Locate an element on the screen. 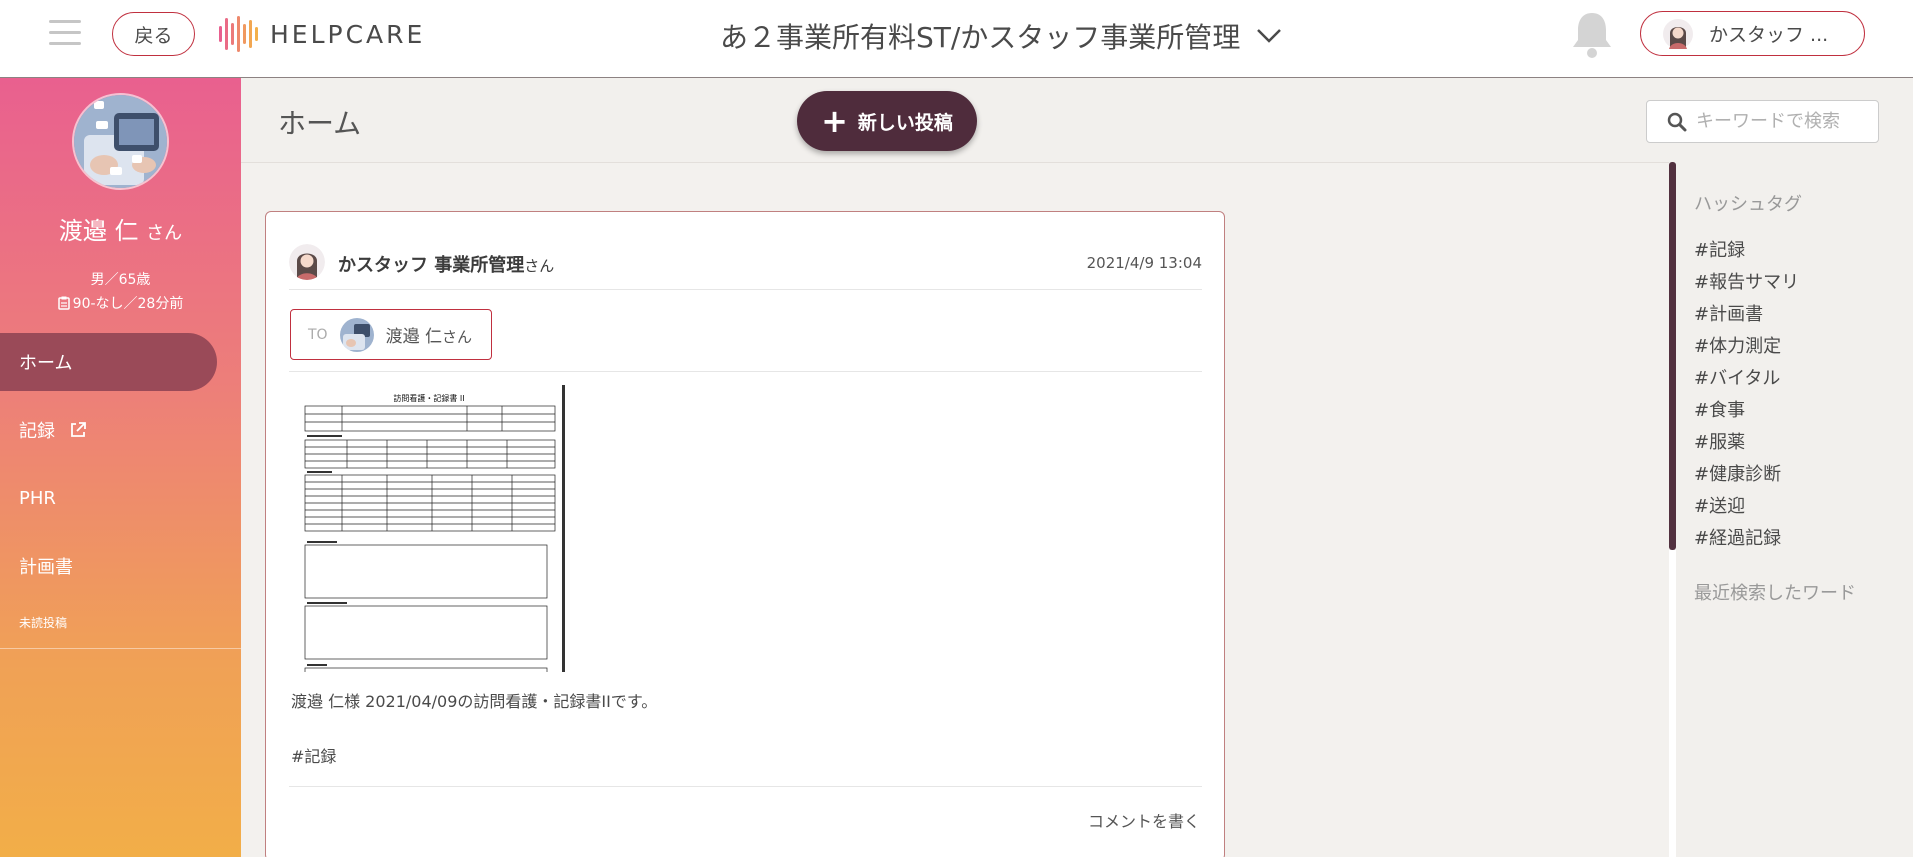 The width and height of the screenshot is (1913, 857). write-comment-link: コメントを書く is located at coordinates (1144, 820).